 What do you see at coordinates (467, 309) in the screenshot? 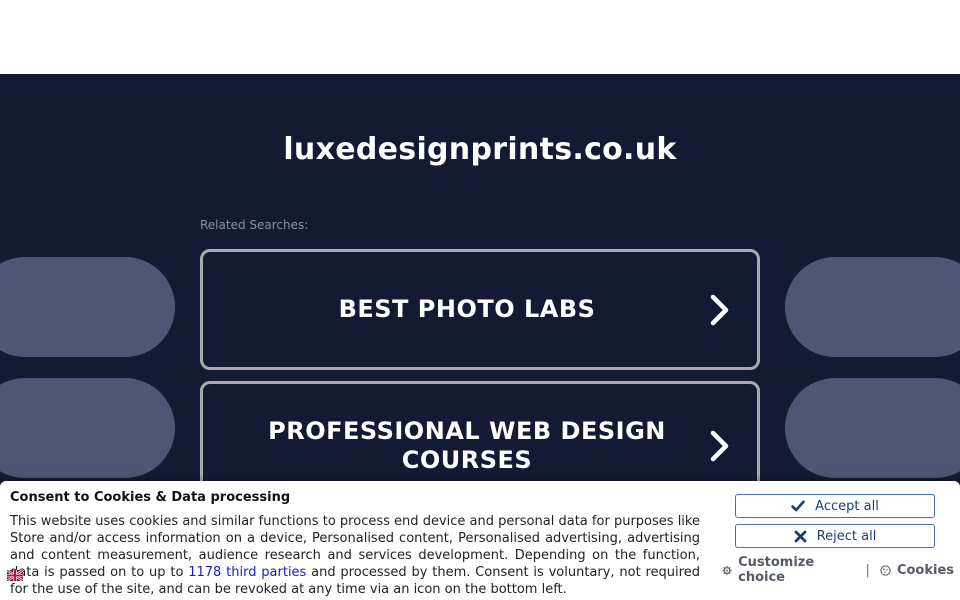
I see `related-search-label: BEST PHOTO LABS` at bounding box center [467, 309].